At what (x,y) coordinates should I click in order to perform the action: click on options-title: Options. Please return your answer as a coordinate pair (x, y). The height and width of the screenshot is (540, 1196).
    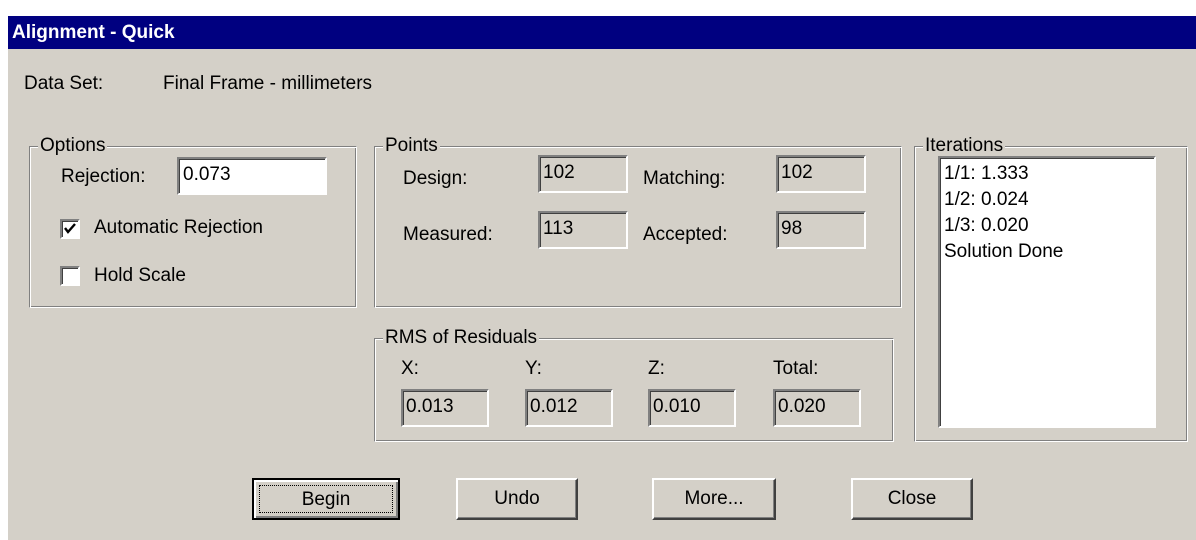
    Looking at the image, I should click on (73, 146).